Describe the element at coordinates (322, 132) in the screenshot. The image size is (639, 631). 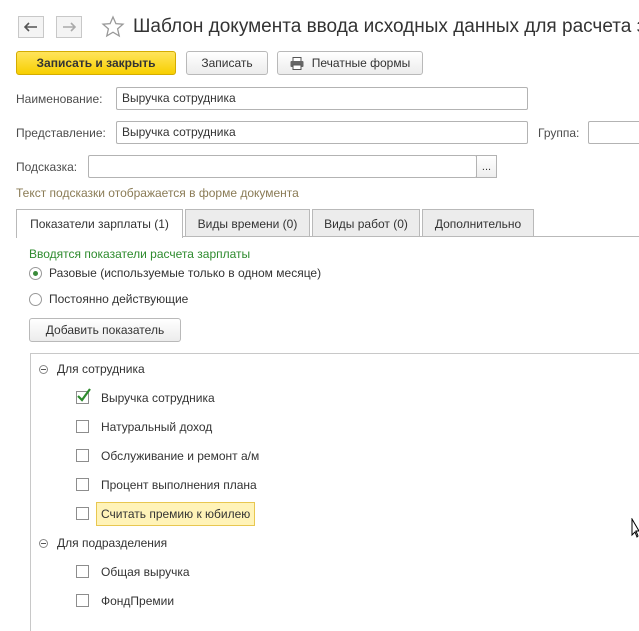
I see `presentation-input: Выручка сотрудника` at that location.